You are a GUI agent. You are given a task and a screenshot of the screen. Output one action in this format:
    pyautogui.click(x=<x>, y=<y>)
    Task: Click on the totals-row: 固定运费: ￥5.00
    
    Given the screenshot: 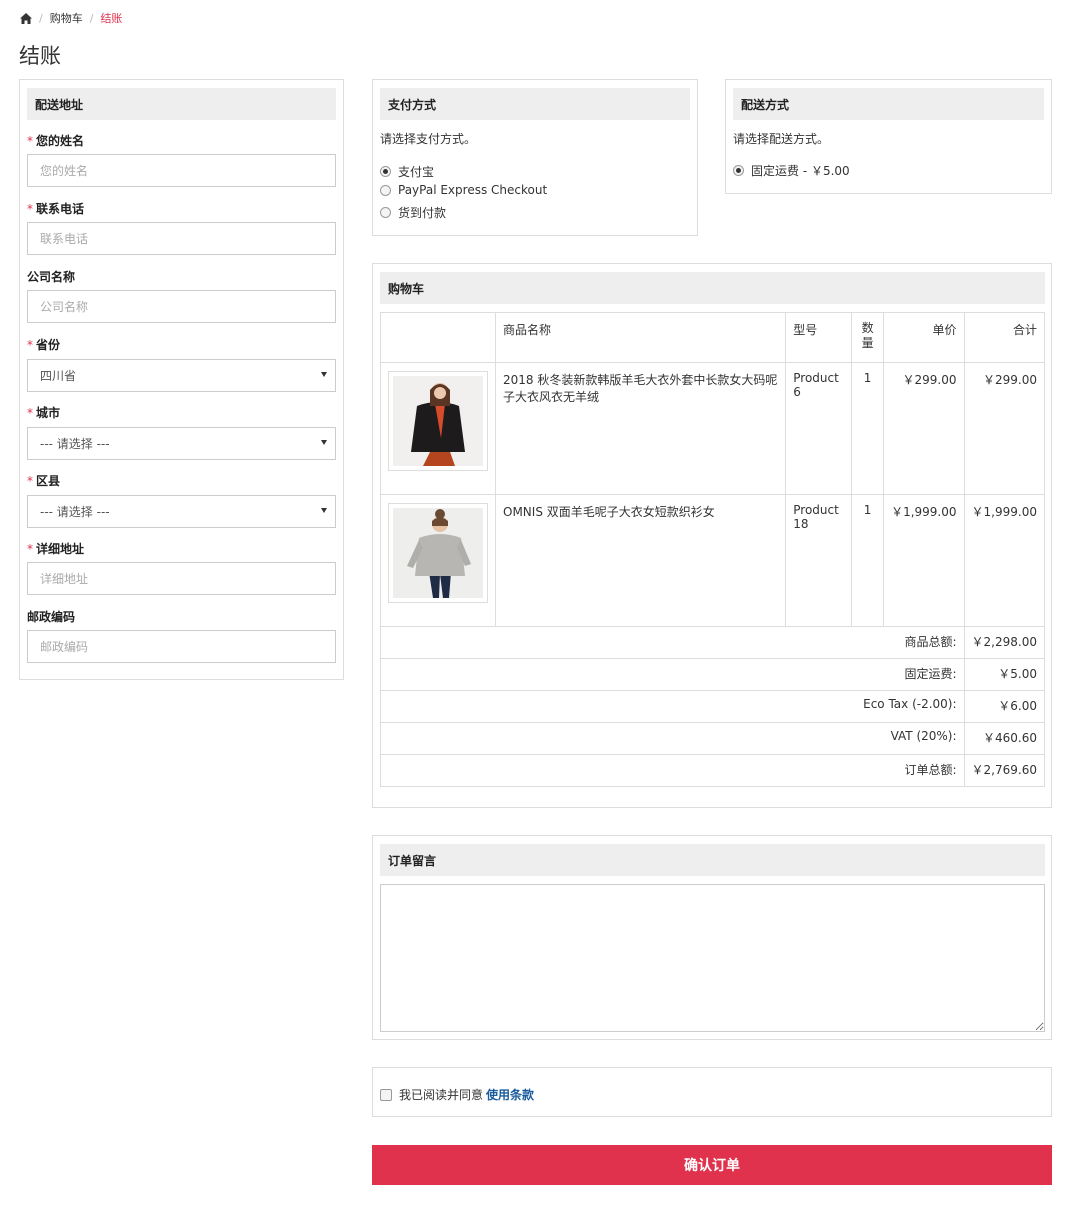 What is the action you would take?
    pyautogui.click(x=713, y=674)
    